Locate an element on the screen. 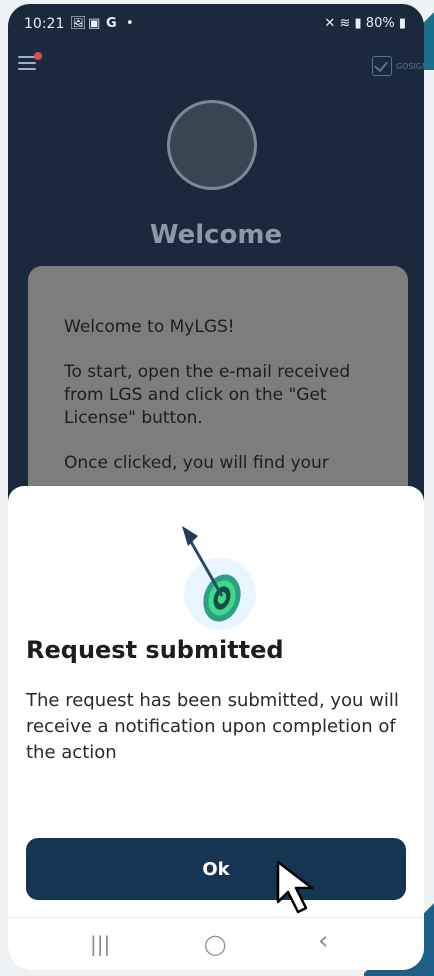 The height and width of the screenshot is (976, 434). gosign-logo: GOSIGN is located at coordinates (397, 66).